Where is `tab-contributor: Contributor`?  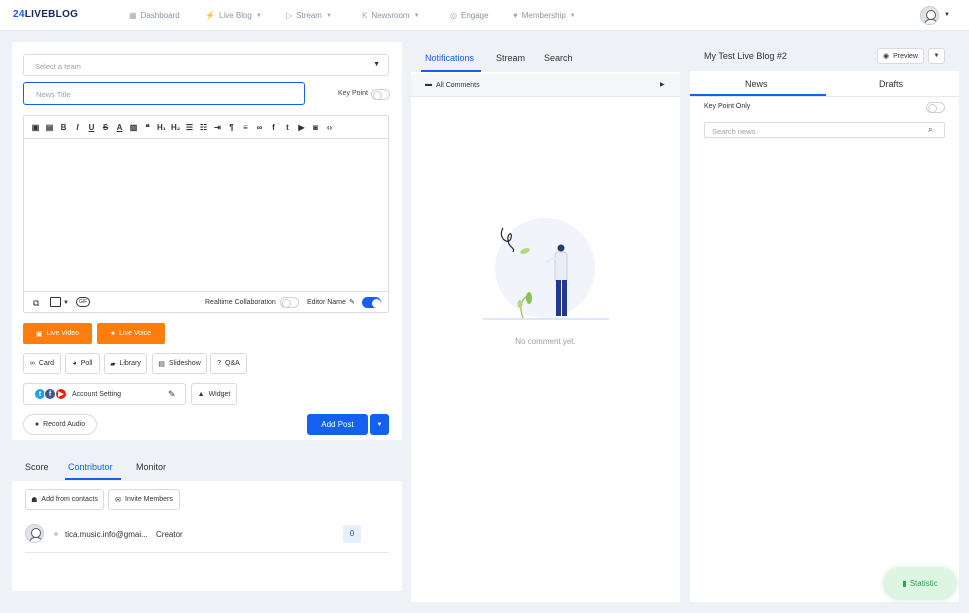
tab-contributor: Contributor is located at coordinates (90, 467).